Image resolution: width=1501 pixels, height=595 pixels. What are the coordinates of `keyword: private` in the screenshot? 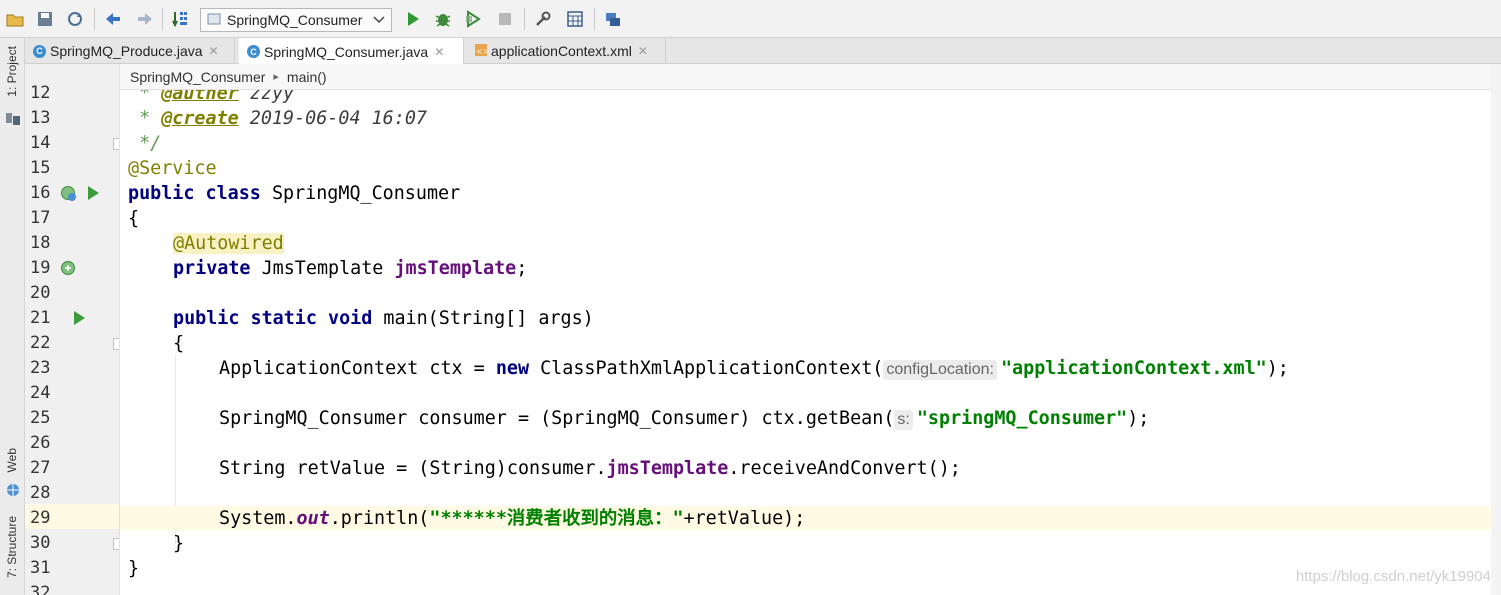 It's located at (212, 268).